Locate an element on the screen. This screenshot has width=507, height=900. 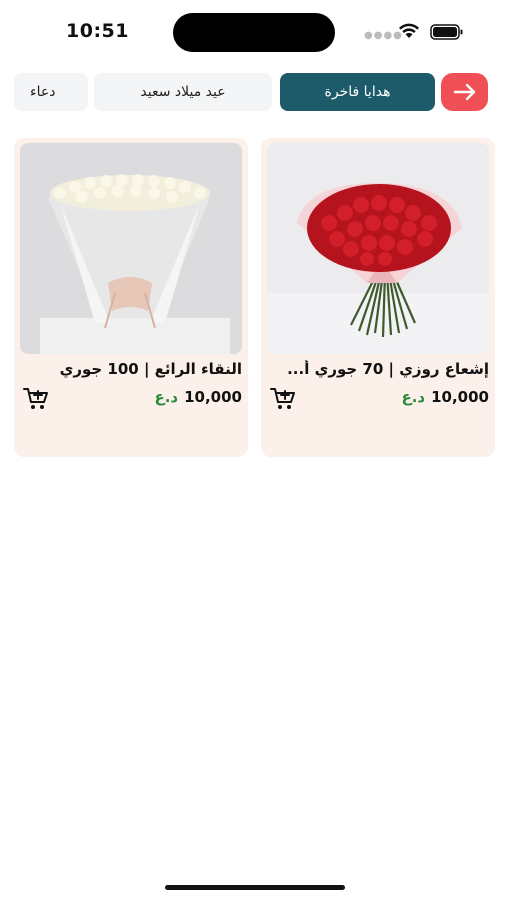
status-time: 10:51 is located at coordinates (97, 31).